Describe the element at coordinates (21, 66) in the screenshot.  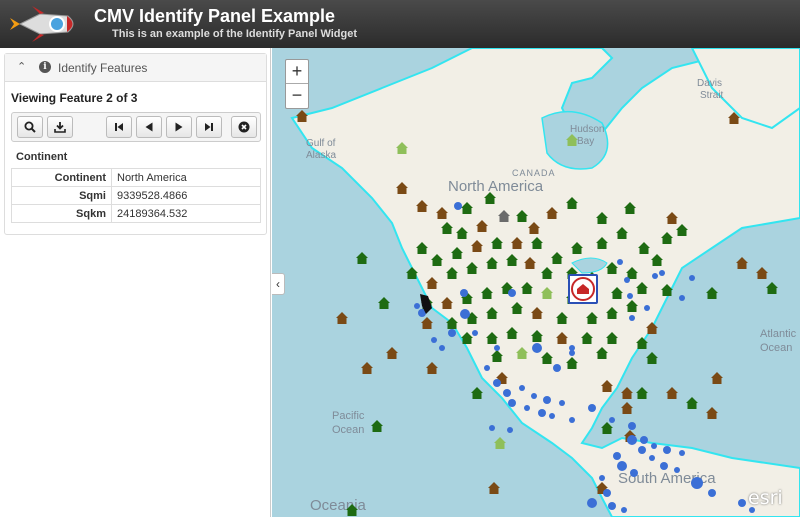
I see `chevron-up-icon: ⌃` at that location.